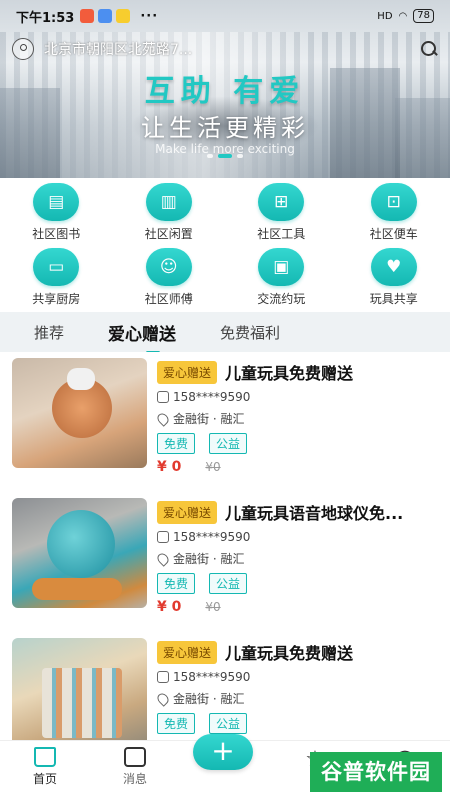  What do you see at coordinates (281, 234) in the screenshot?
I see `service-label: 社区工具` at bounding box center [281, 234].